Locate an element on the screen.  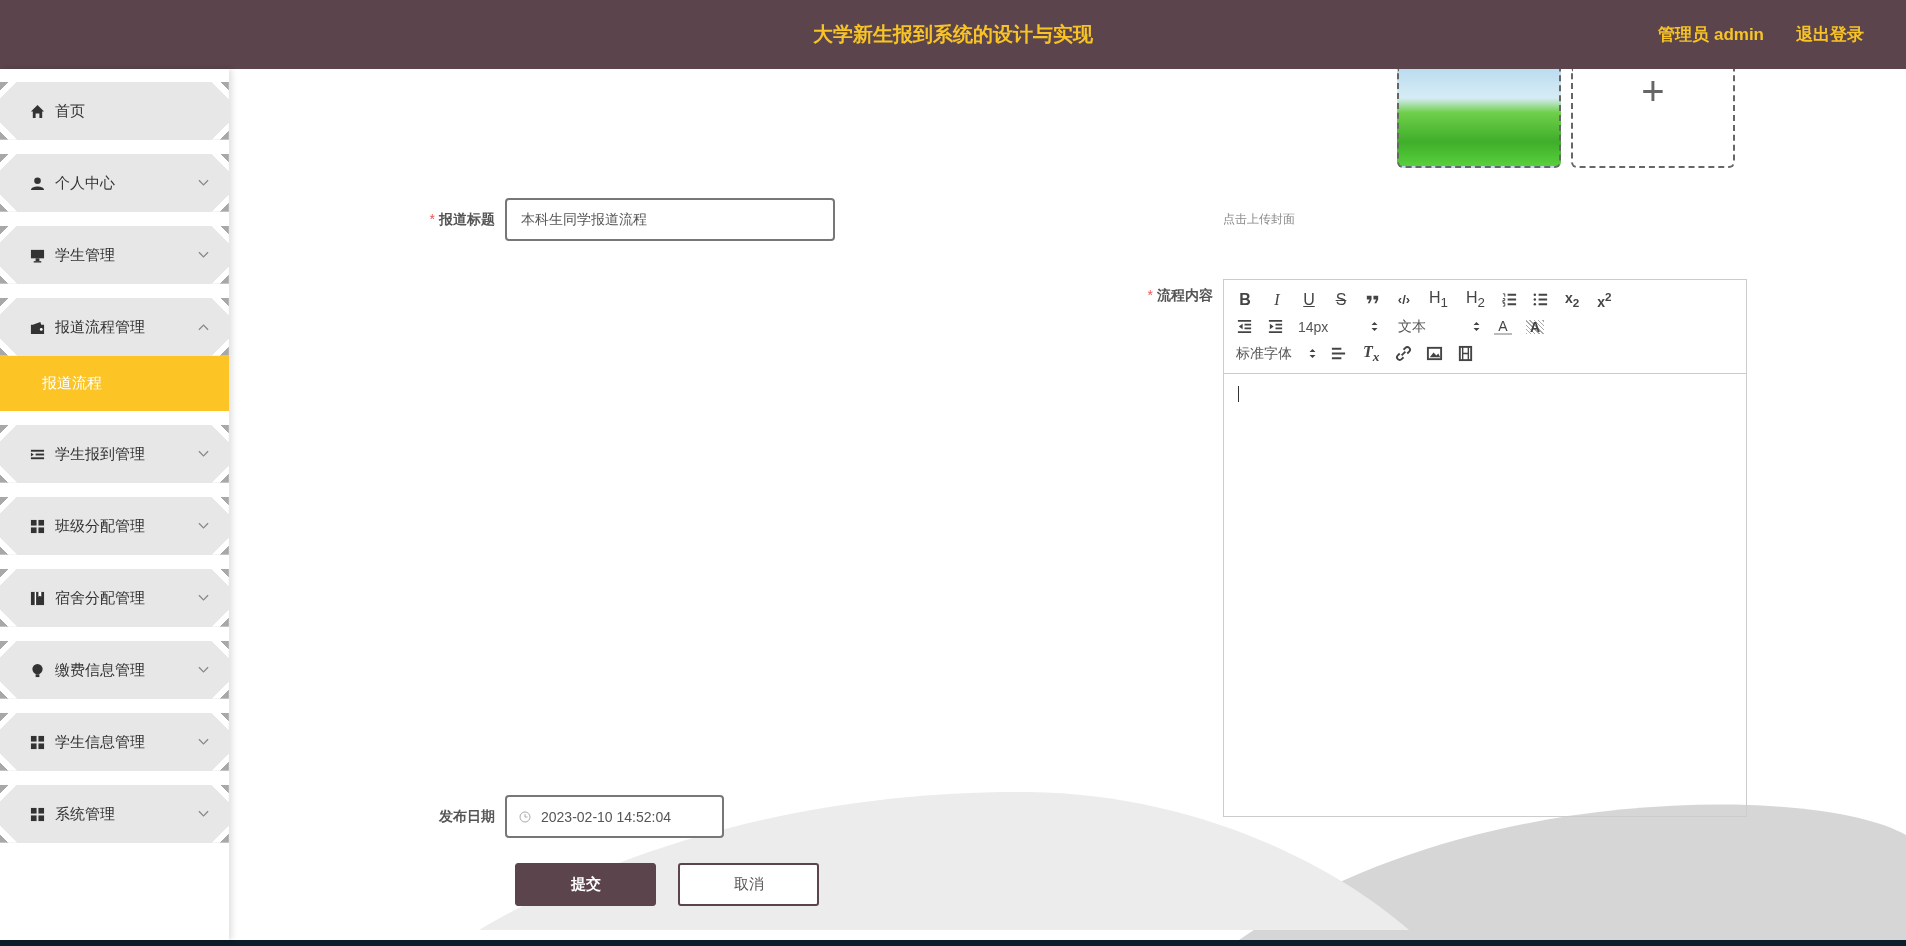
publish-date-label: 发布日期 is located at coordinates (467, 815).